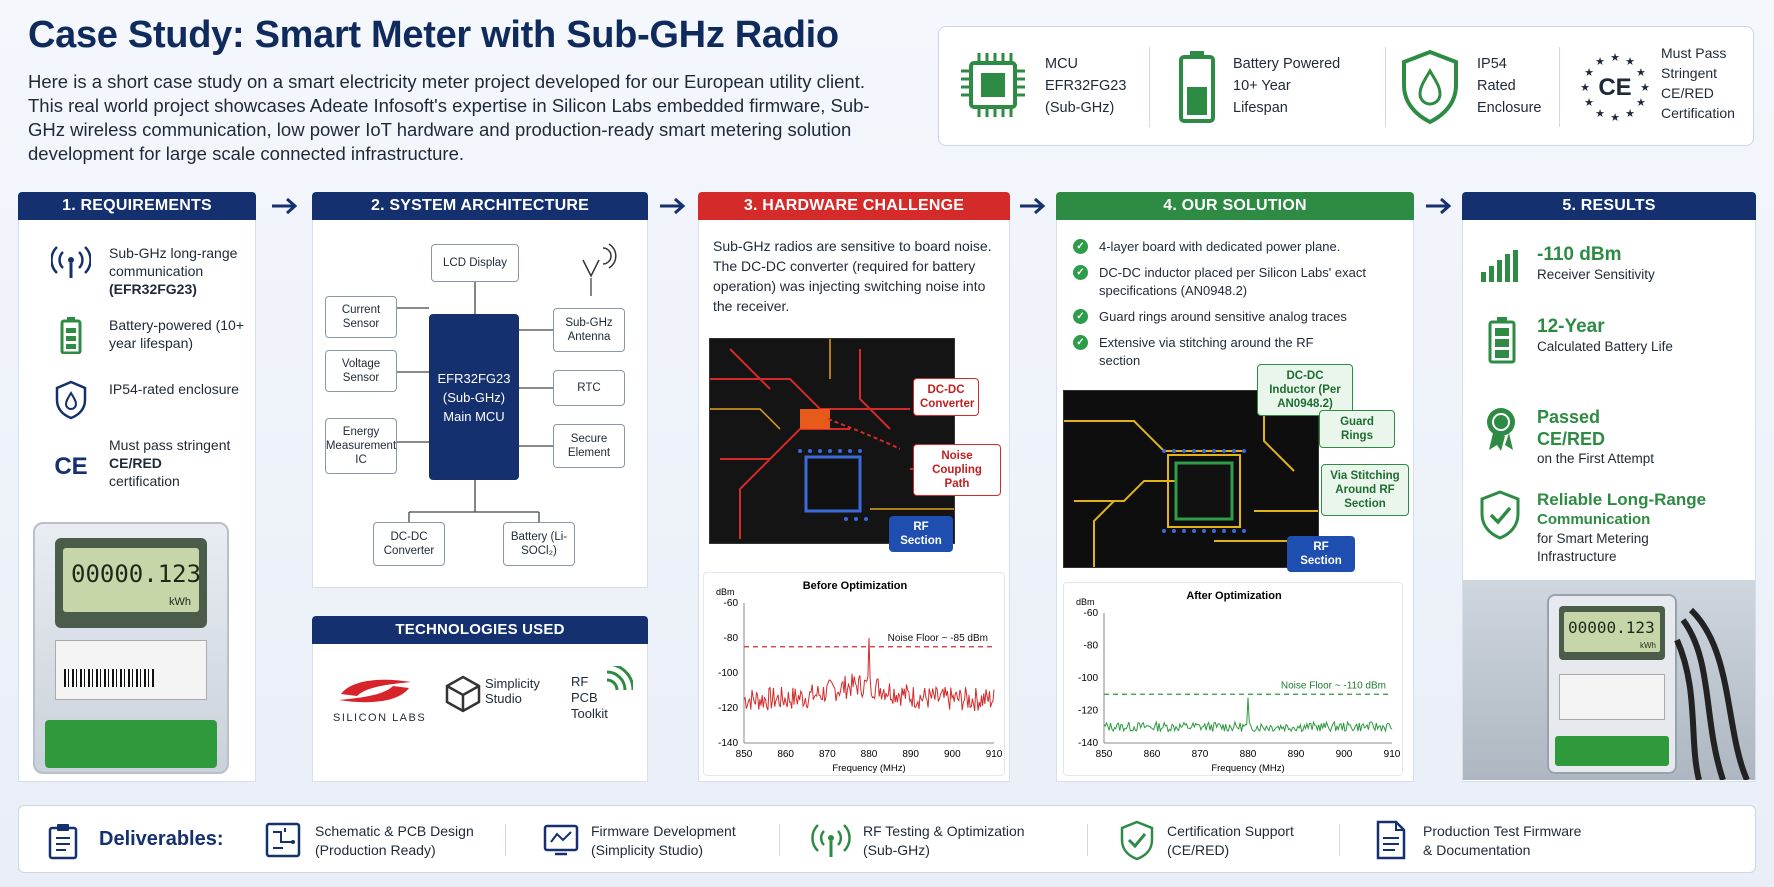 This screenshot has height=887, width=1774. What do you see at coordinates (1594, 519) in the screenshot?
I see `result-value: Communication` at bounding box center [1594, 519].